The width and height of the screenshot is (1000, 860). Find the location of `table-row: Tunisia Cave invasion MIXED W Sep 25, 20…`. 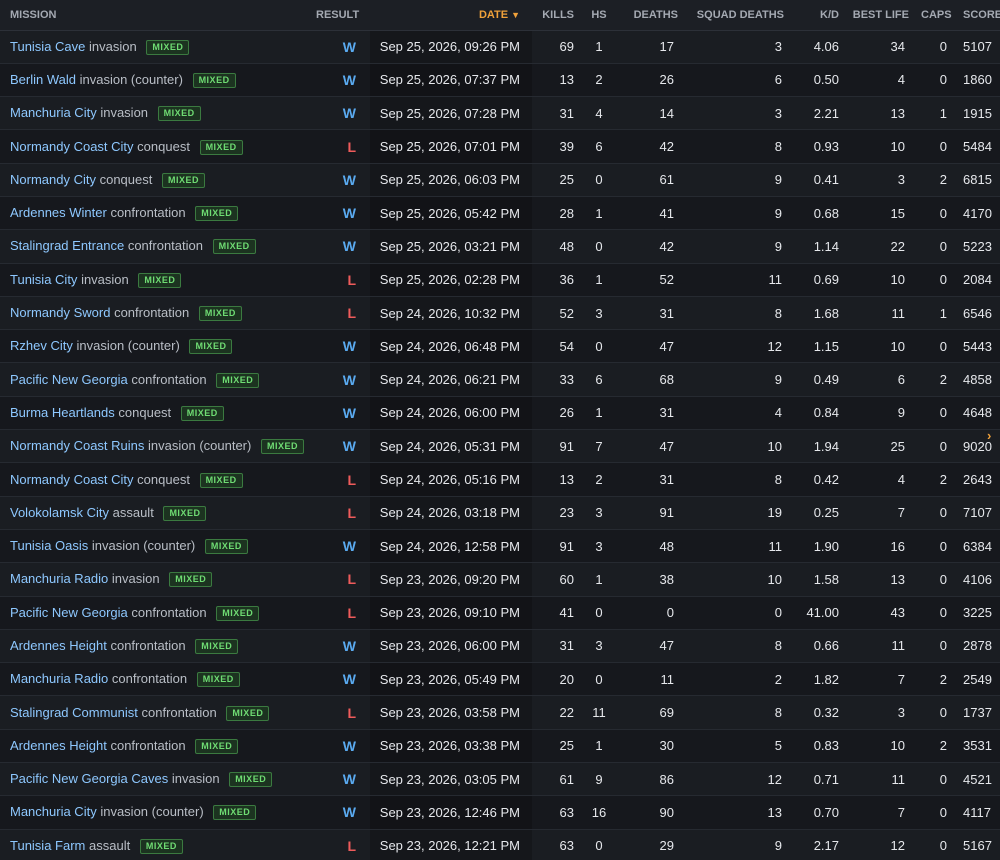

table-row: Tunisia Cave invasion MIXED W Sep 25, 20… is located at coordinates (500, 47).